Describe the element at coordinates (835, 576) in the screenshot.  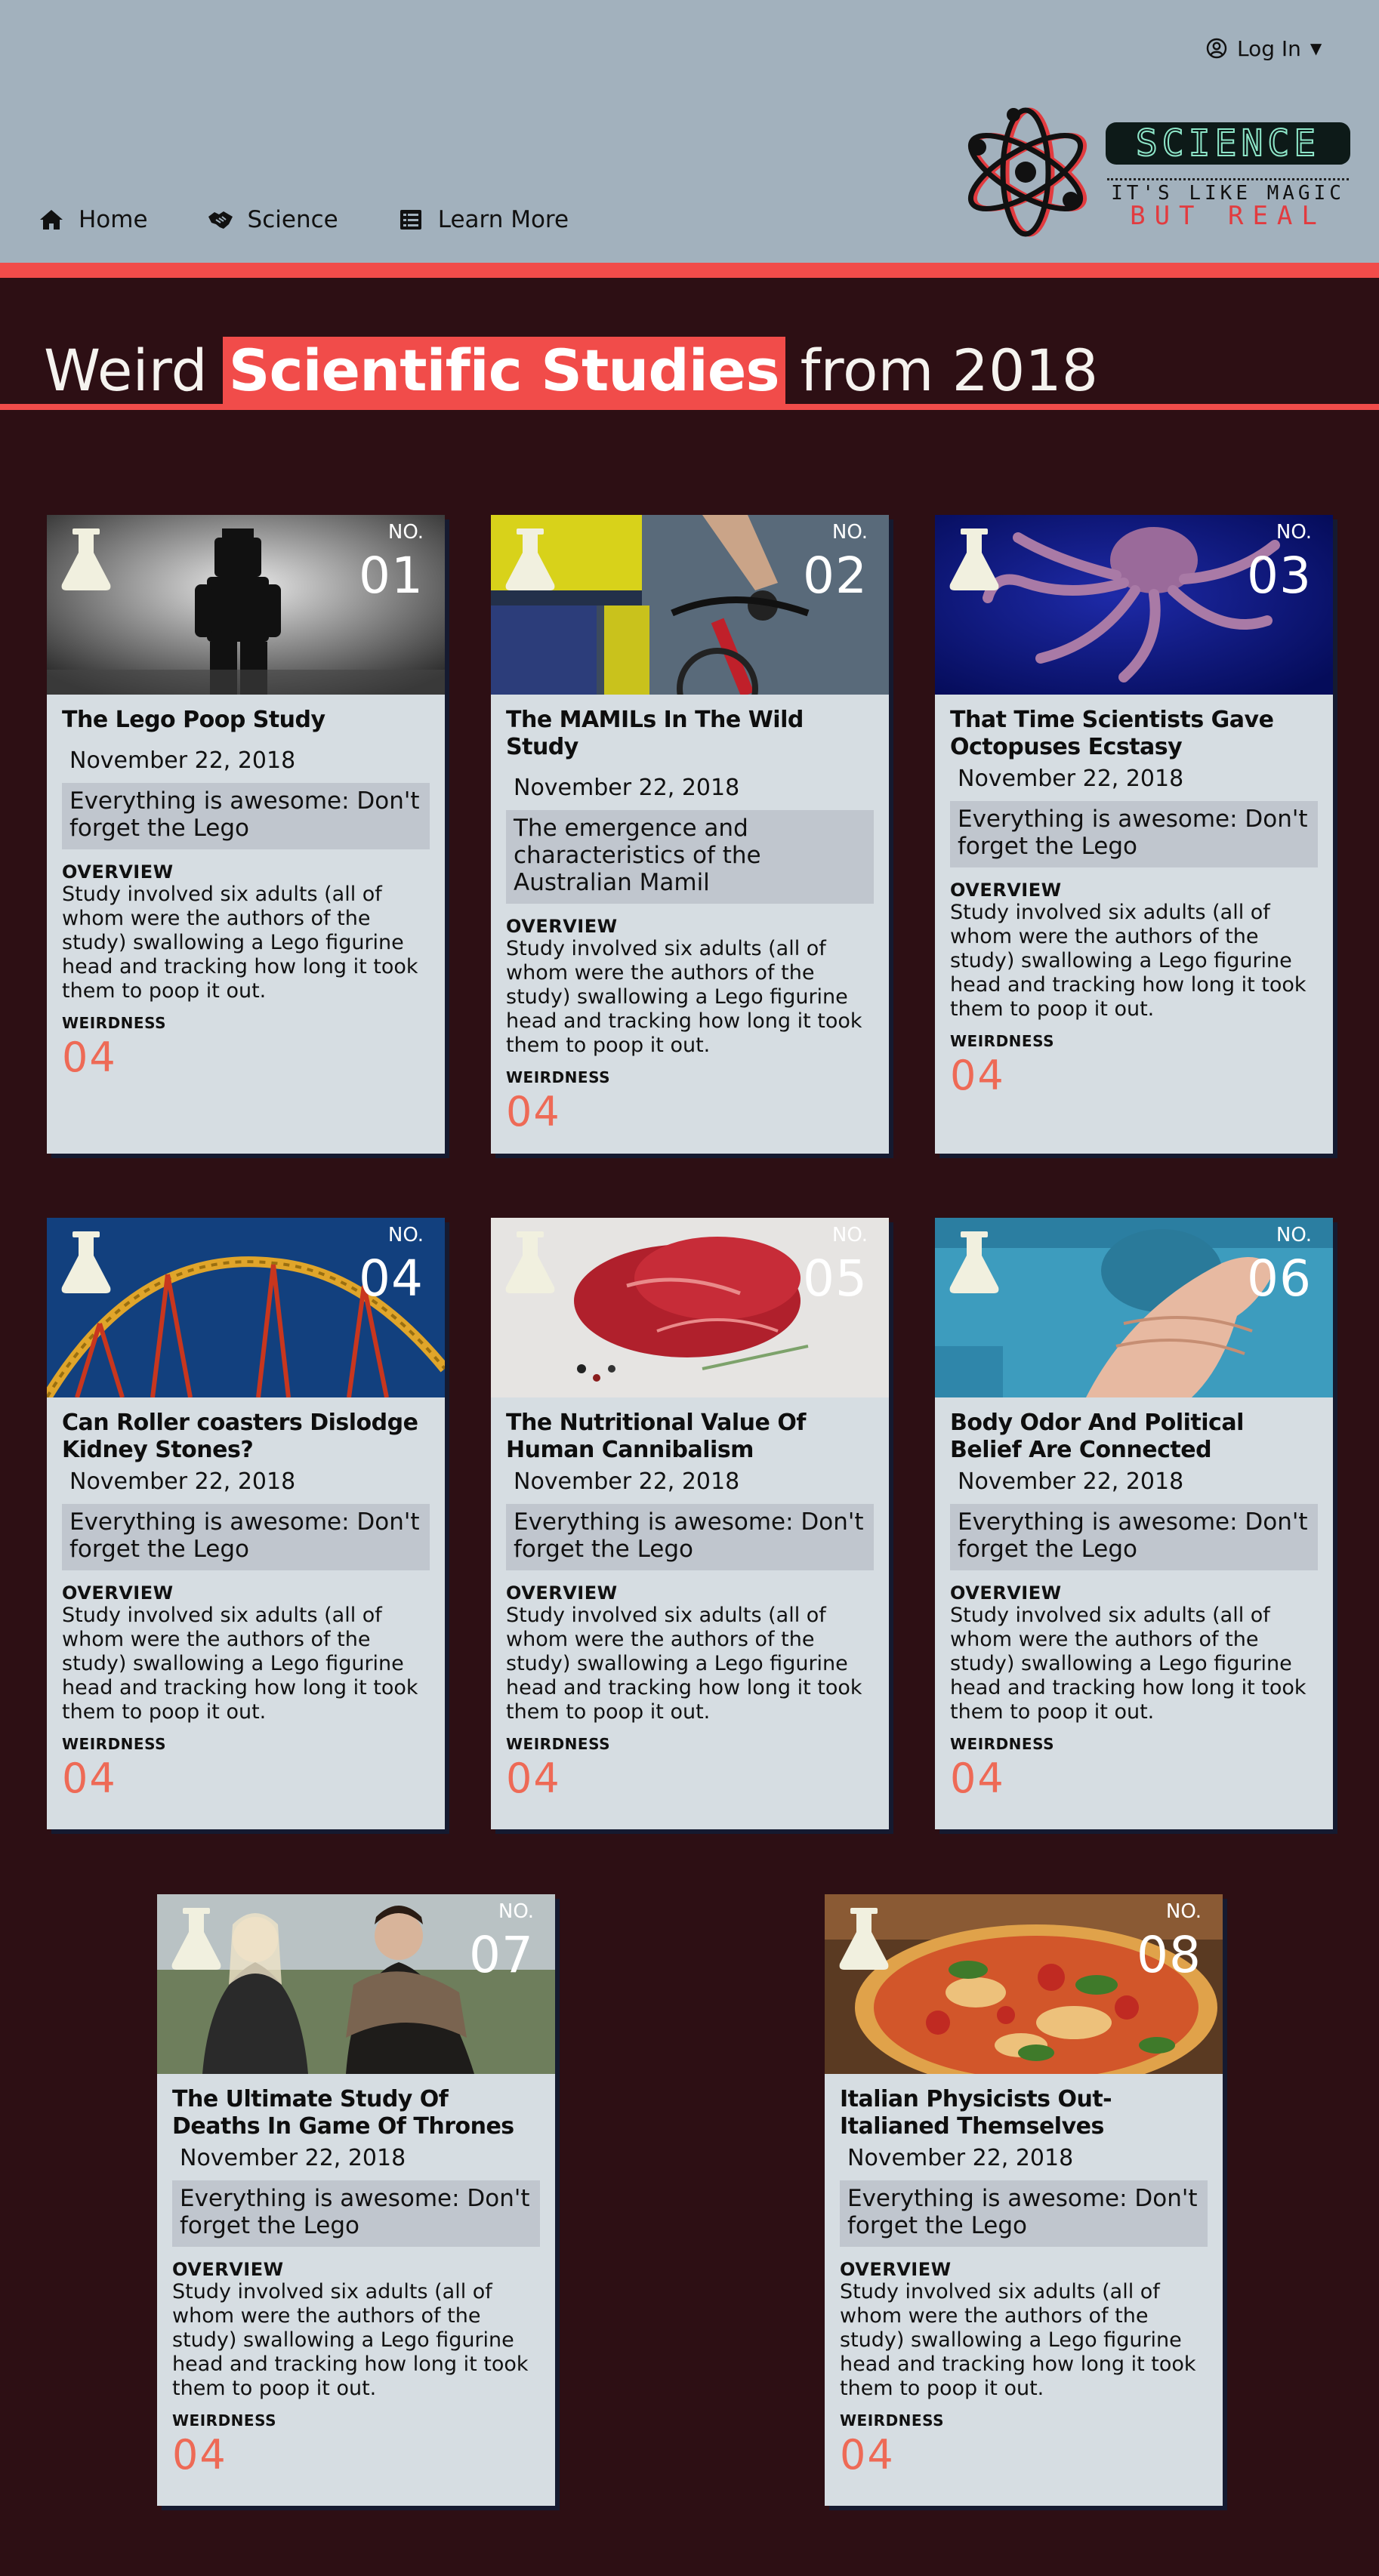
I see `card-number: 02` at that location.